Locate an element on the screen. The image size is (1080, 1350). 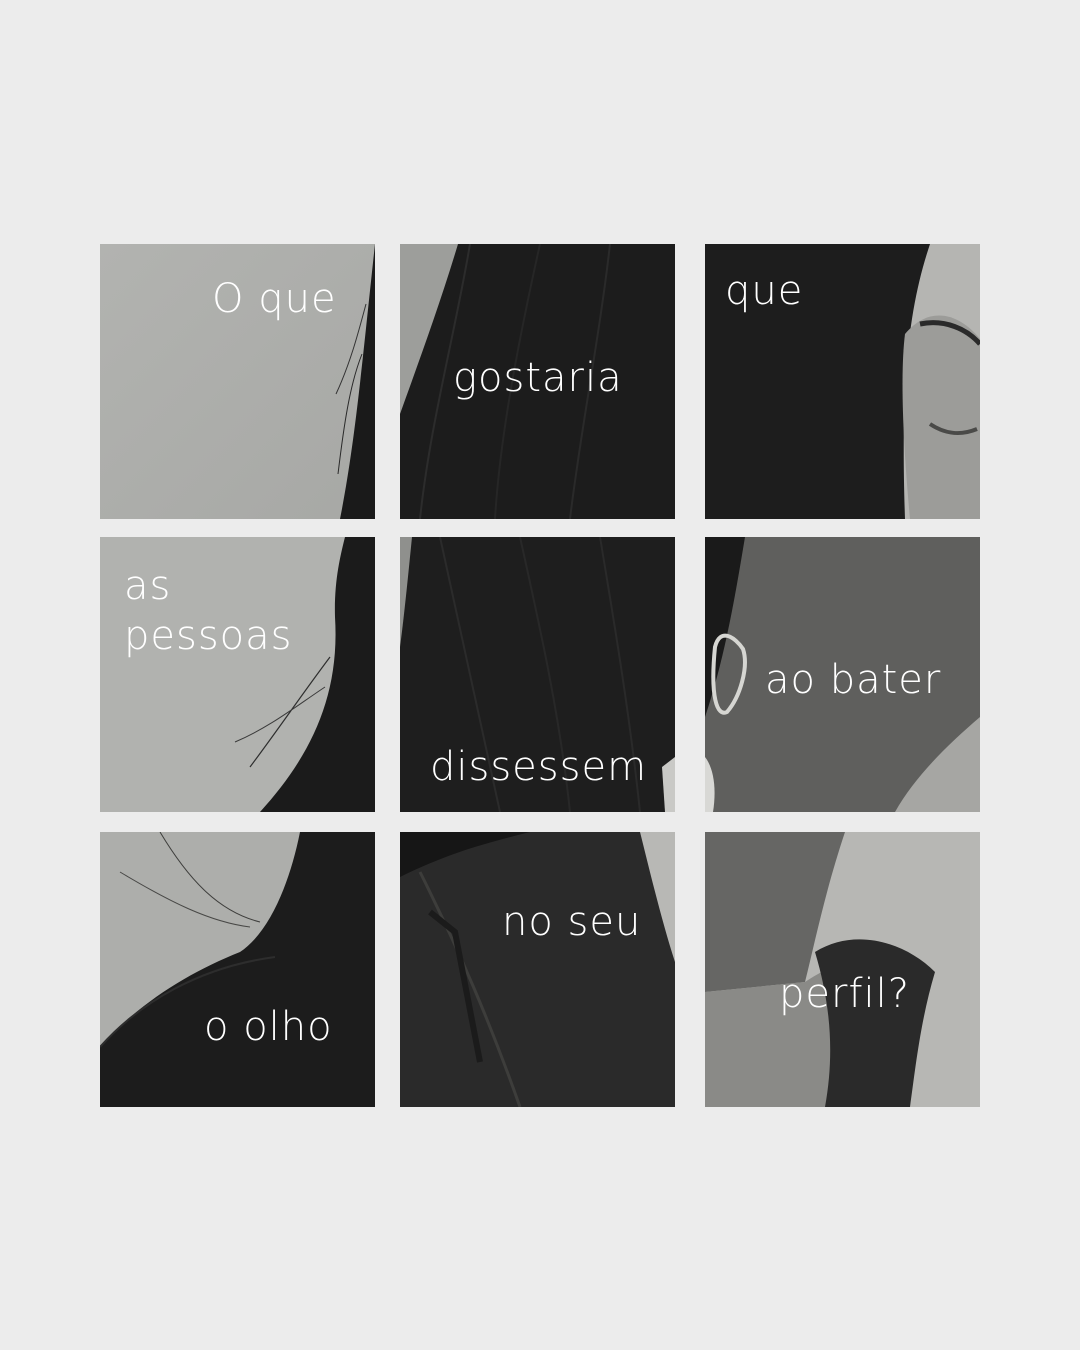
word-line: perfil? is located at coordinates (844, 994).